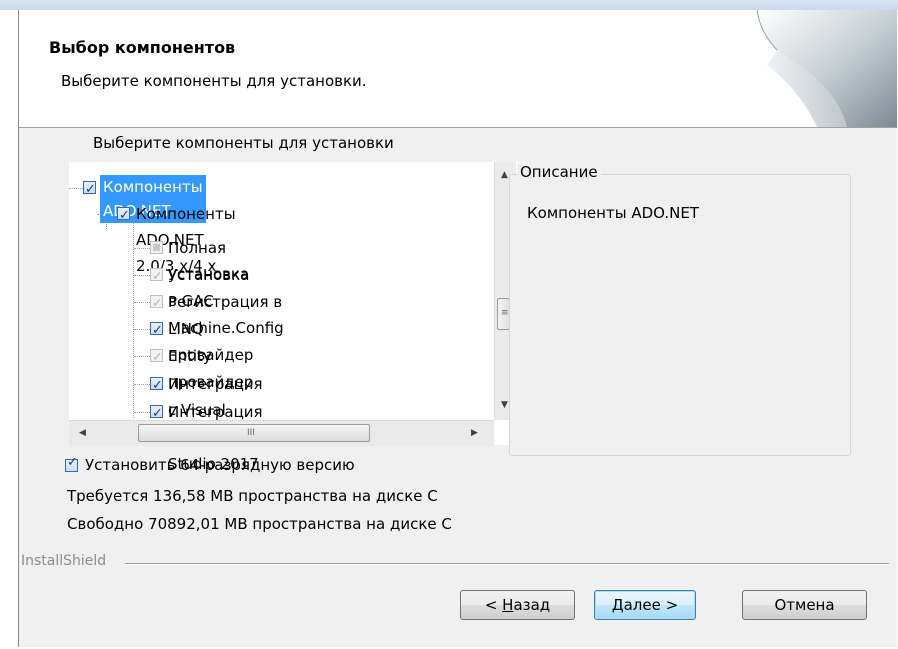 The width and height of the screenshot is (898, 649). What do you see at coordinates (504, 175) in the screenshot?
I see `scroll-up-arrow-icon: ▲` at bounding box center [504, 175].